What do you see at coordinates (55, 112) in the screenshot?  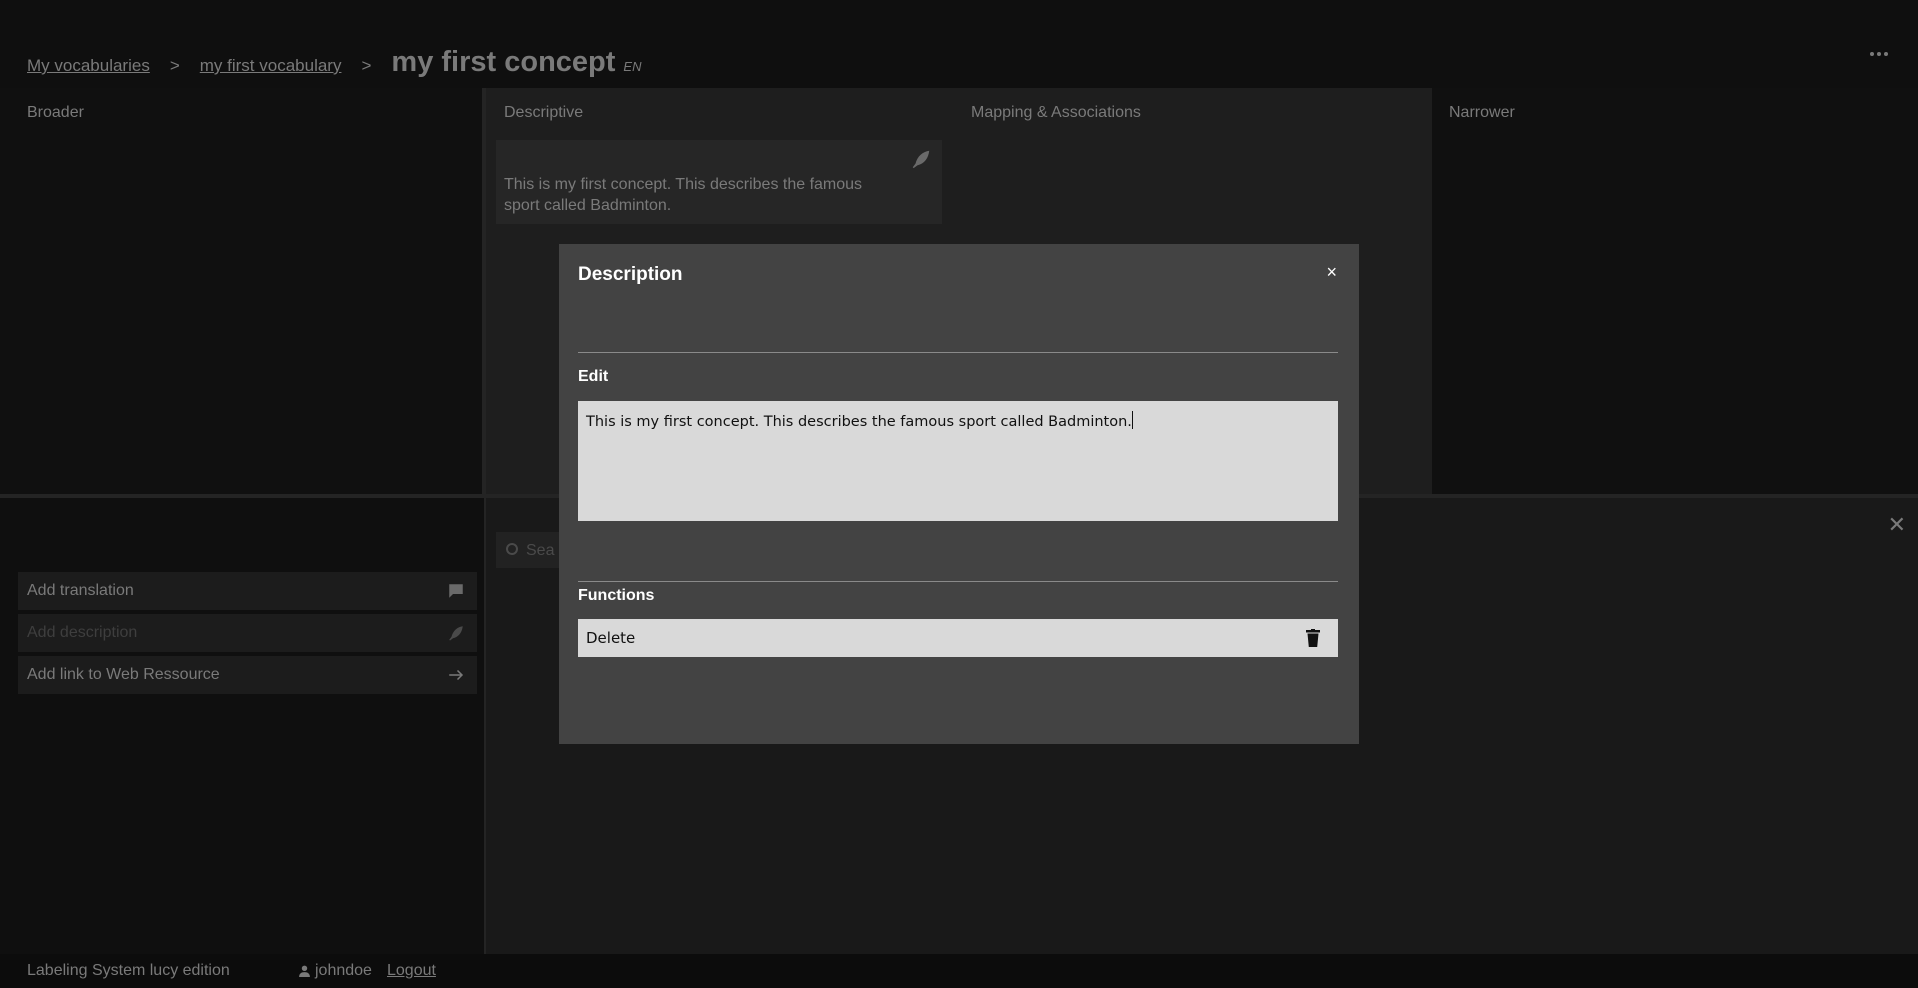 I see `column-header-broader: Broader` at bounding box center [55, 112].